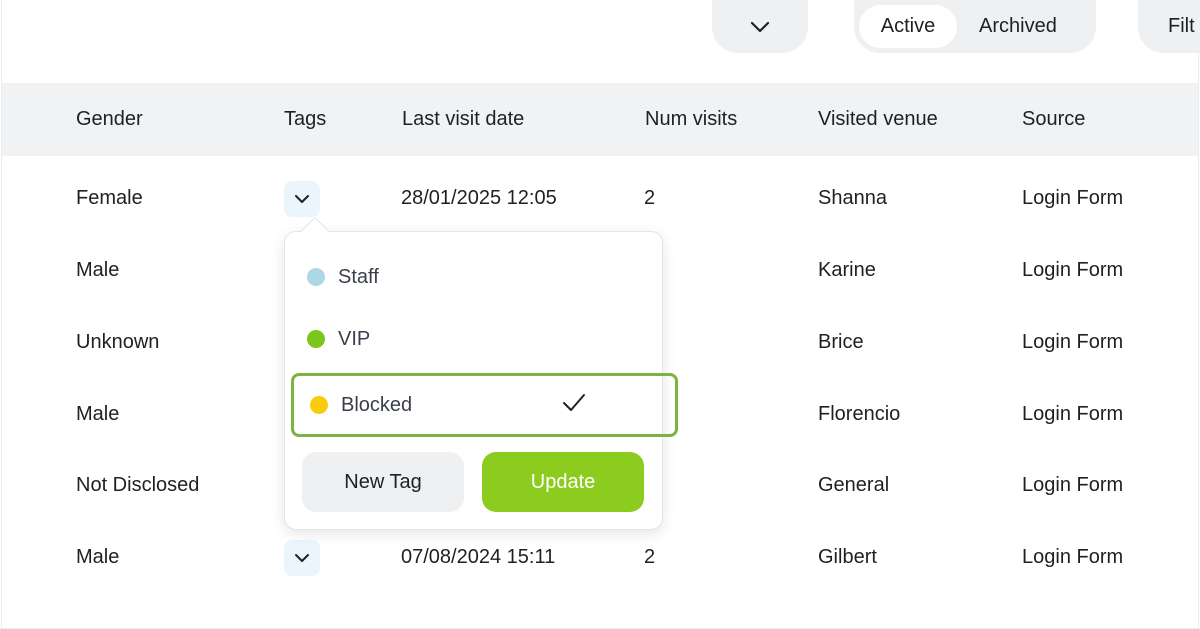 The width and height of the screenshot is (1200, 629). I want to click on tag-option-blocked: Blocked, so click(484, 405).